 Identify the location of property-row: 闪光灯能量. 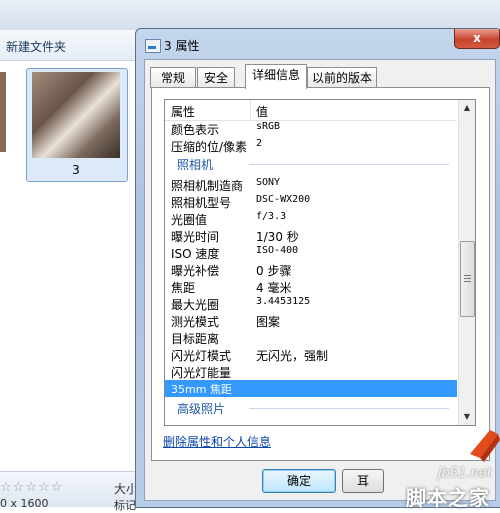
(311, 371).